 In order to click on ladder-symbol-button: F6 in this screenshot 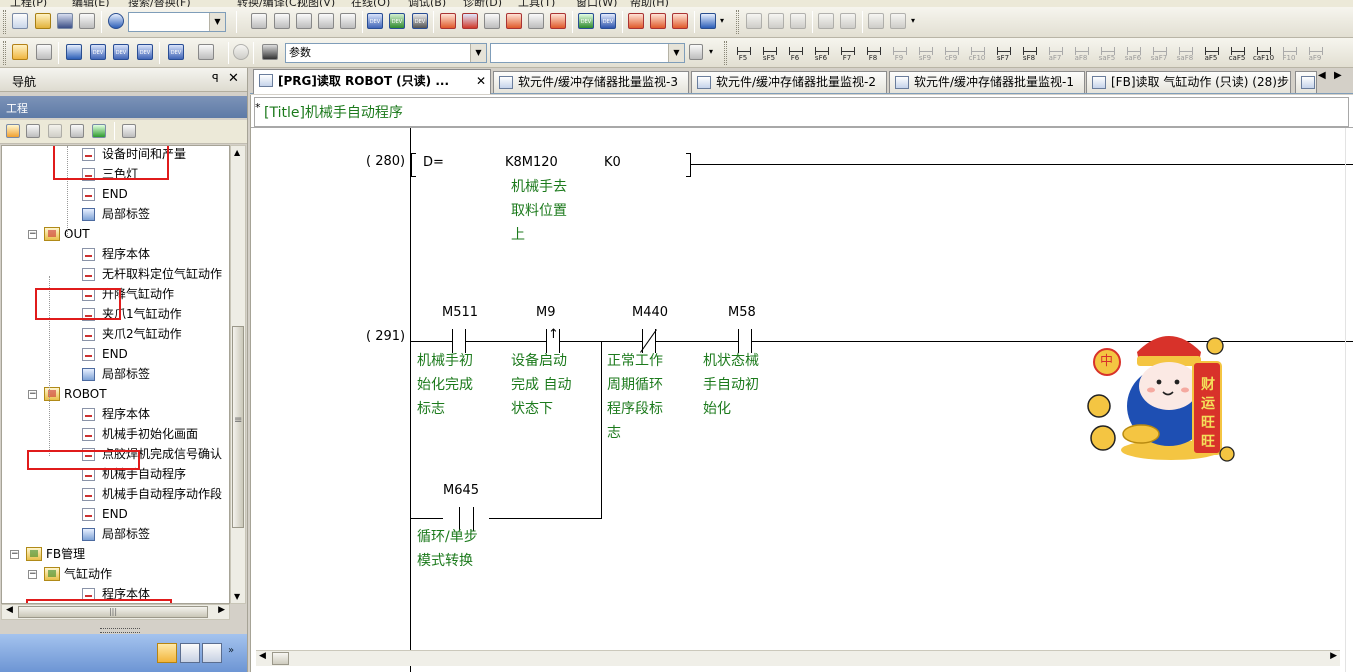, I will do `click(795, 53)`.